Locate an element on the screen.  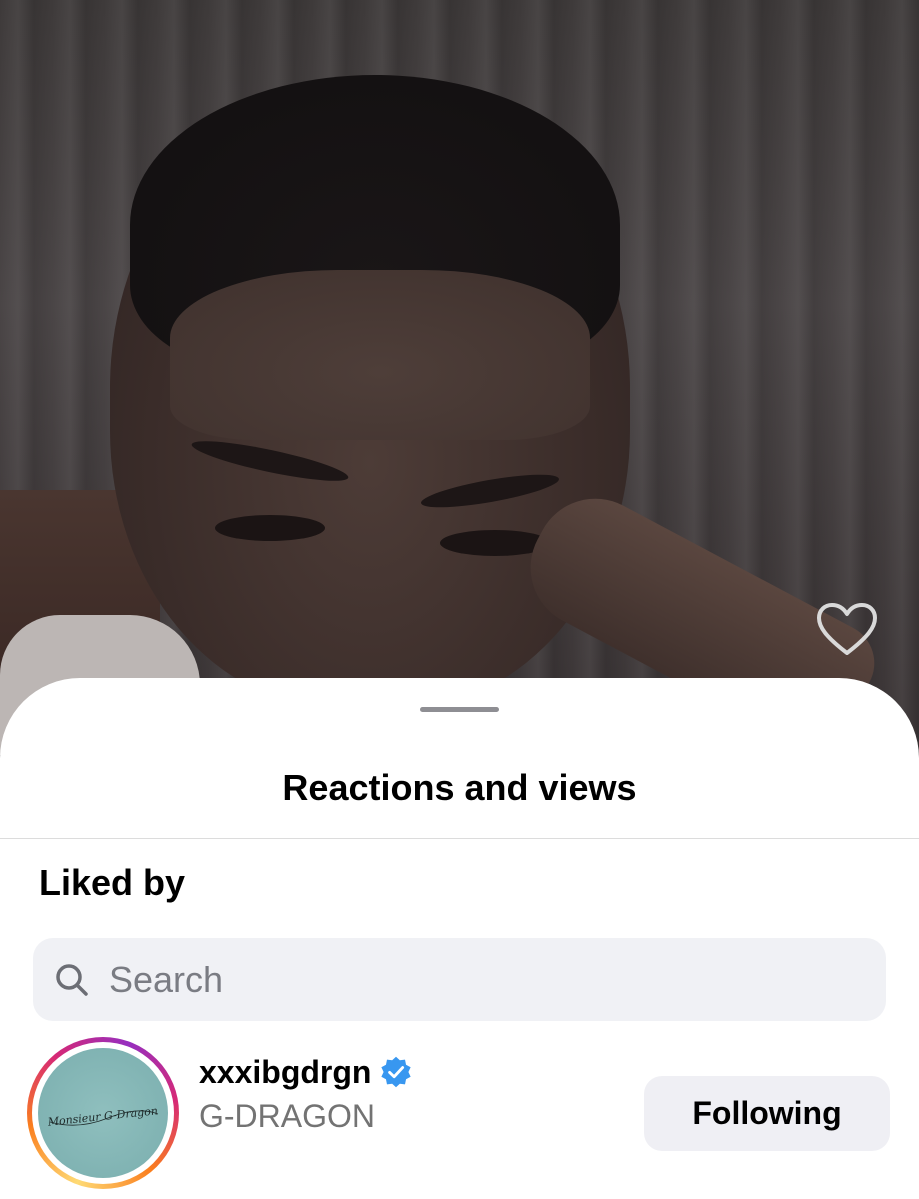
like-button is located at coordinates (847, 629).